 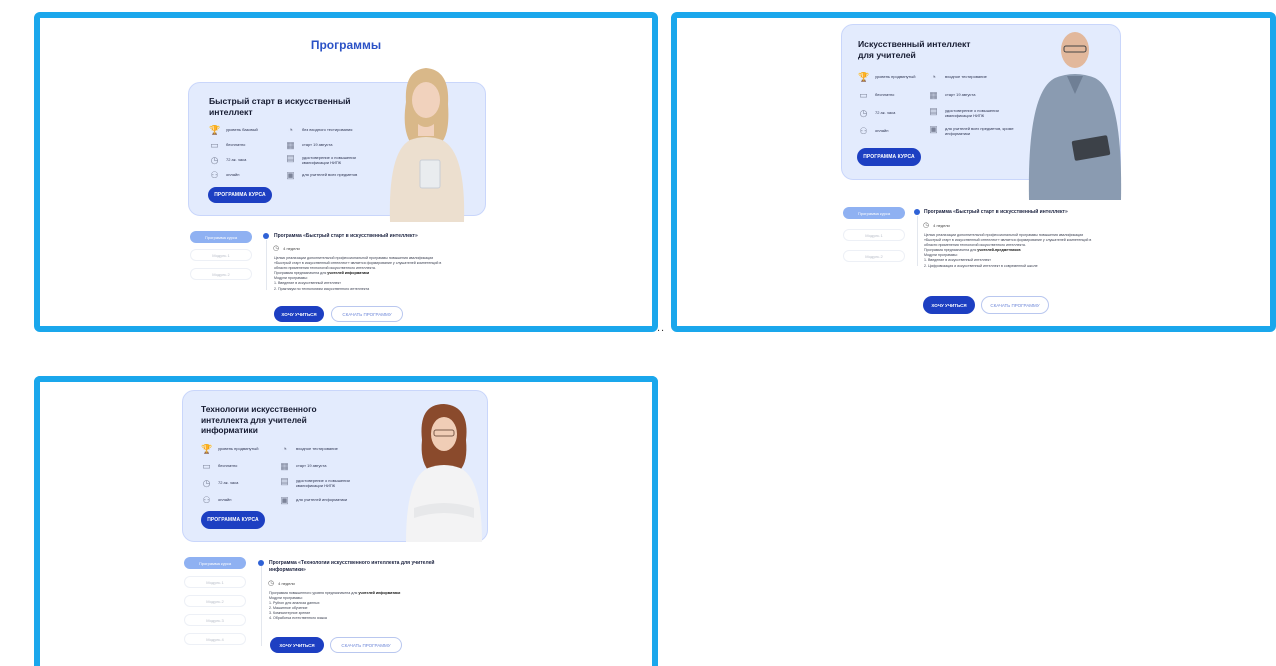 What do you see at coordinates (329, 130) in the screenshot?
I see `feature-testing: ◔ без входного тестирования` at bounding box center [329, 130].